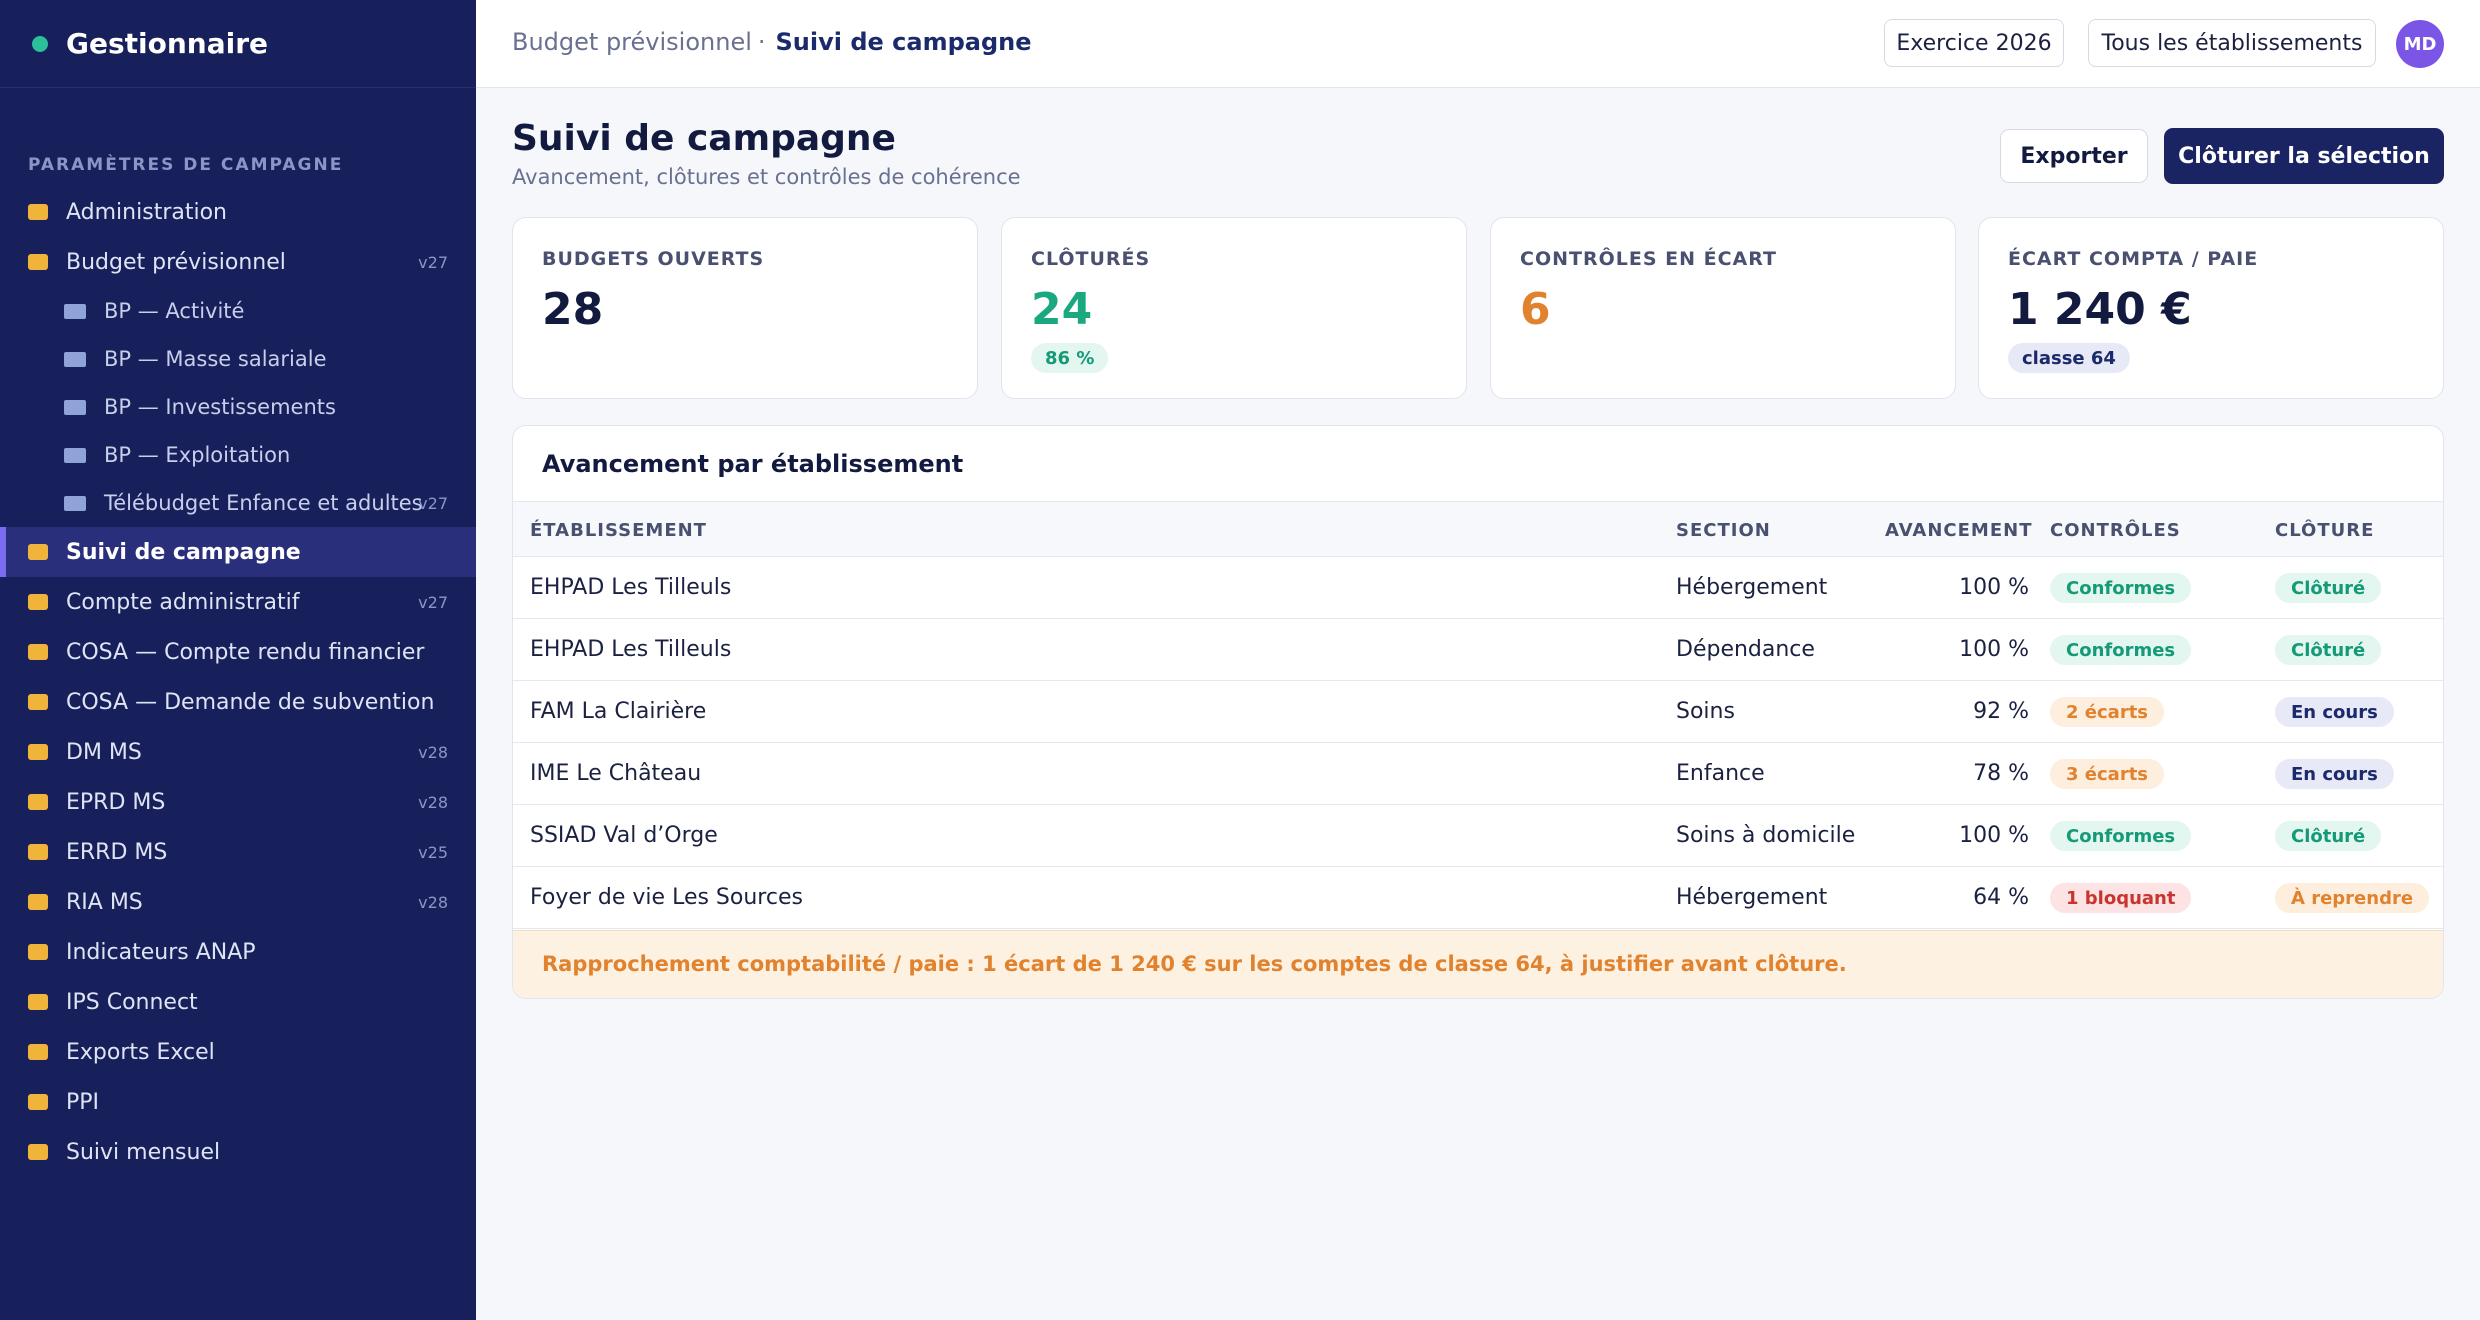 The height and width of the screenshot is (1320, 2480). What do you see at coordinates (1752, 587) in the screenshot?
I see `cell-section: Hébergement` at bounding box center [1752, 587].